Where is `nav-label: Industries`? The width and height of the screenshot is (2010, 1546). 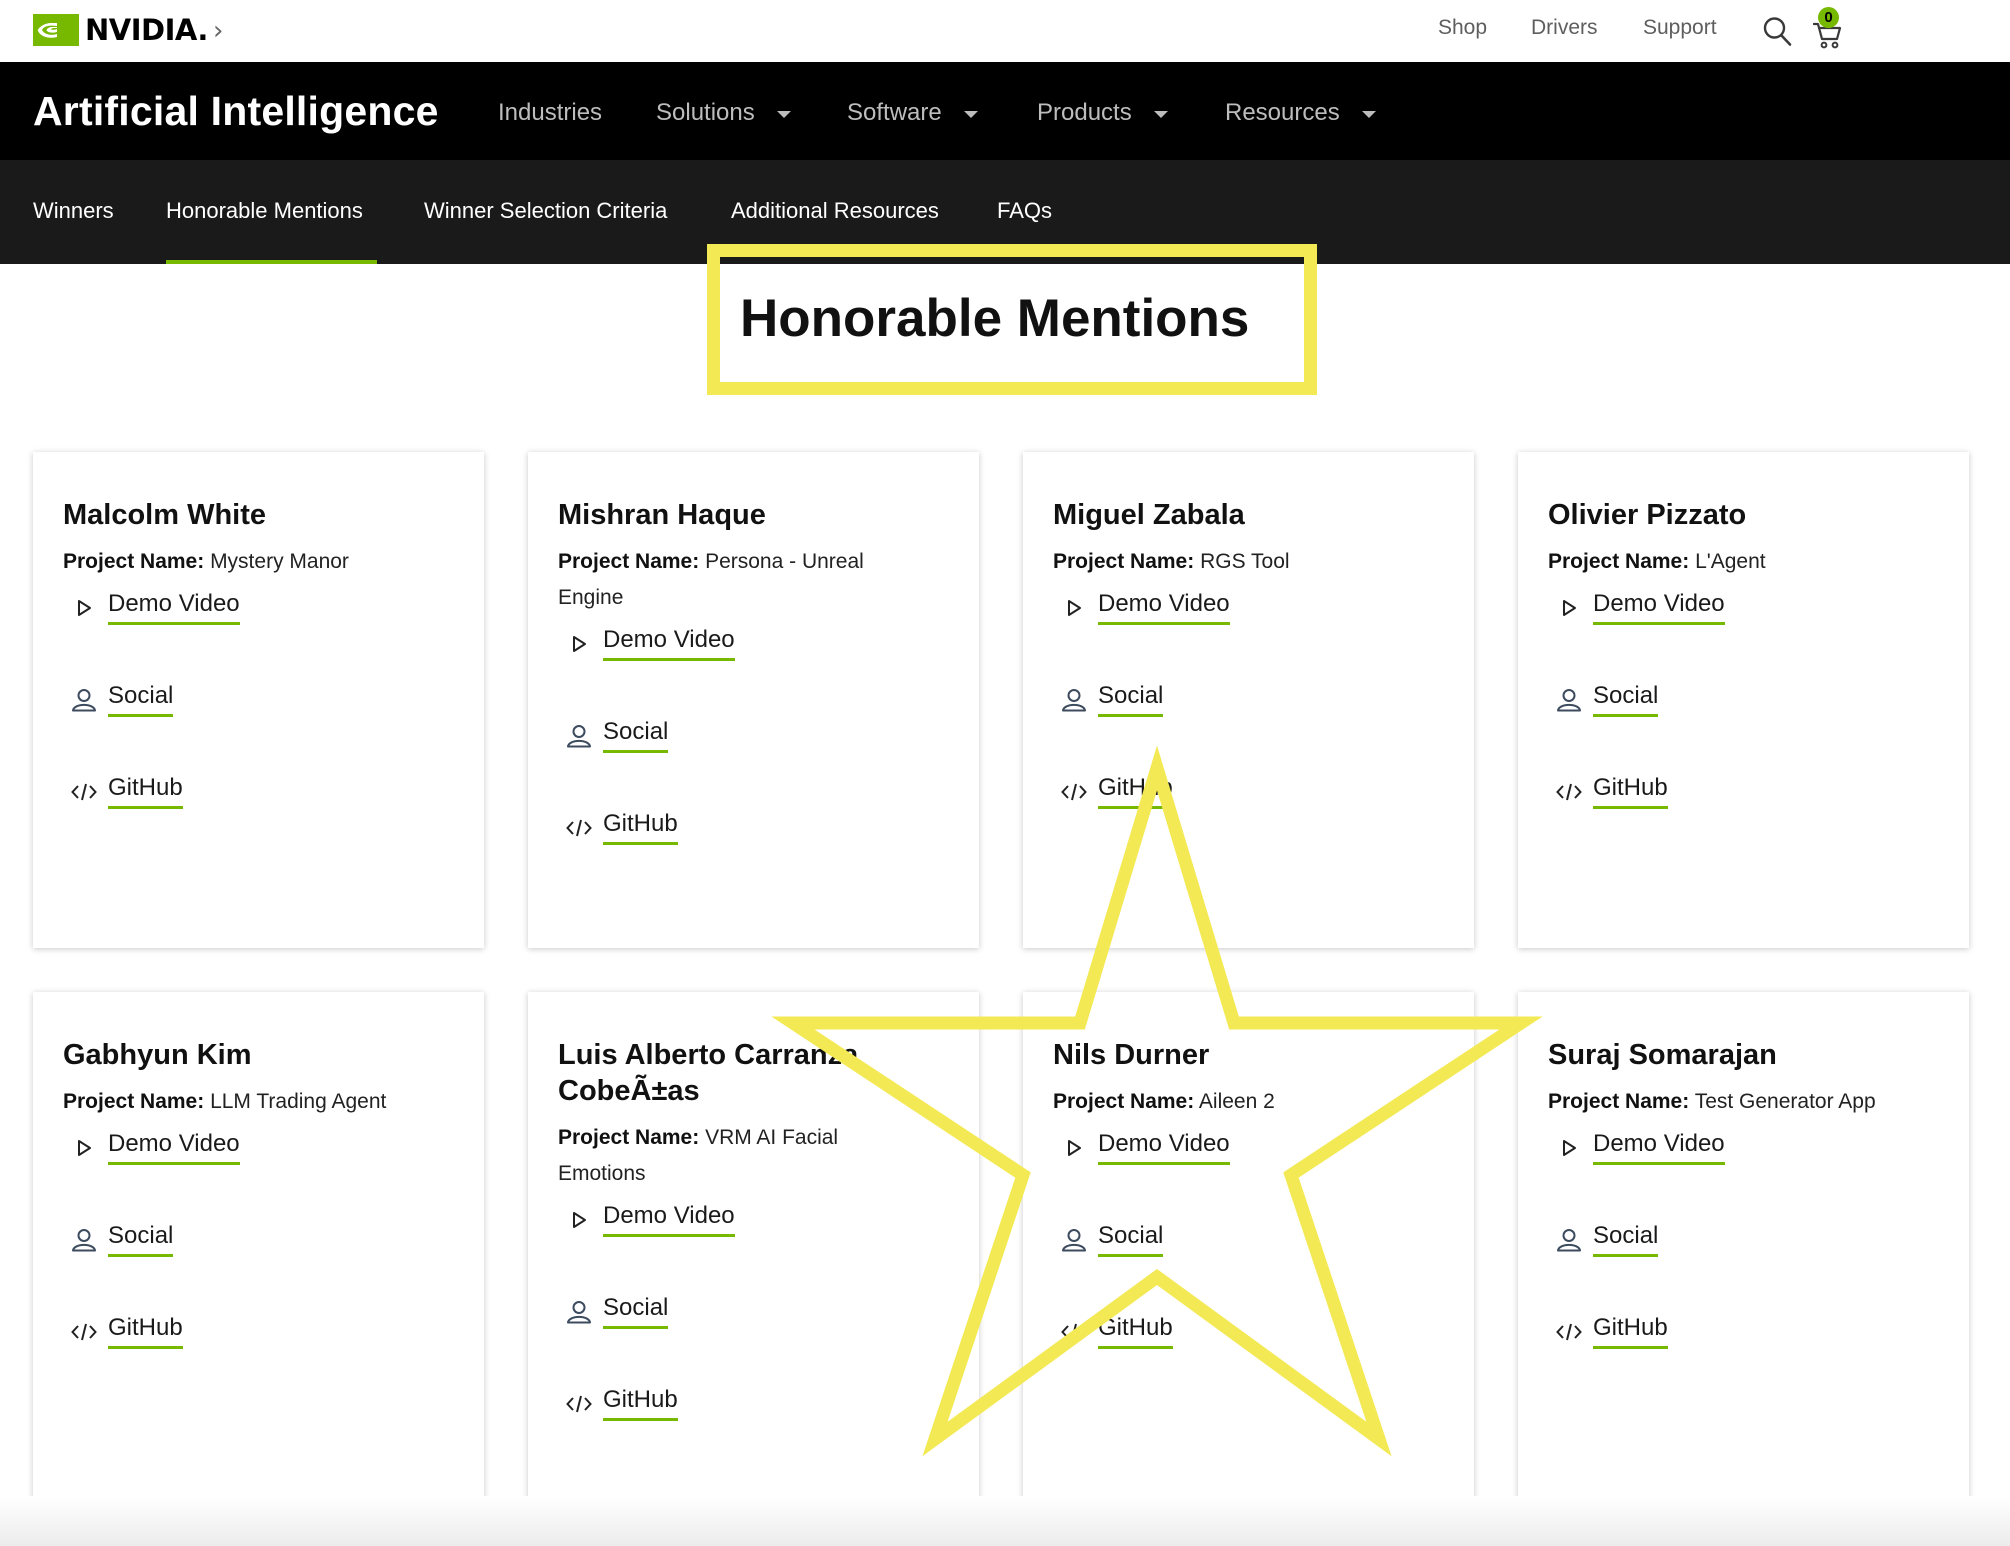
nav-label: Industries is located at coordinates (550, 112).